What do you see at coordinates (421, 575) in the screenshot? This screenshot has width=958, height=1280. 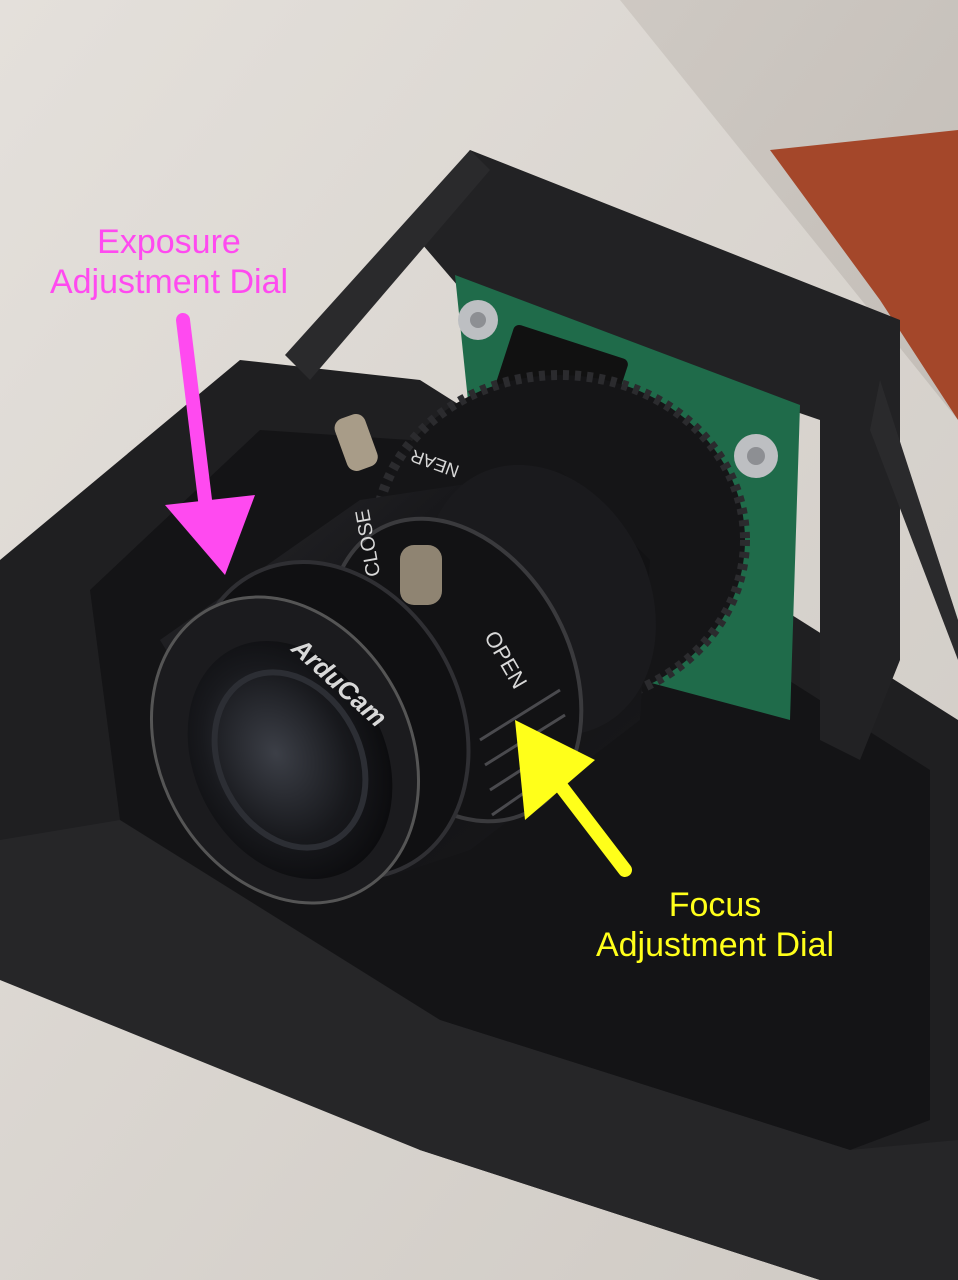 I see `exposure-lock-knob` at bounding box center [421, 575].